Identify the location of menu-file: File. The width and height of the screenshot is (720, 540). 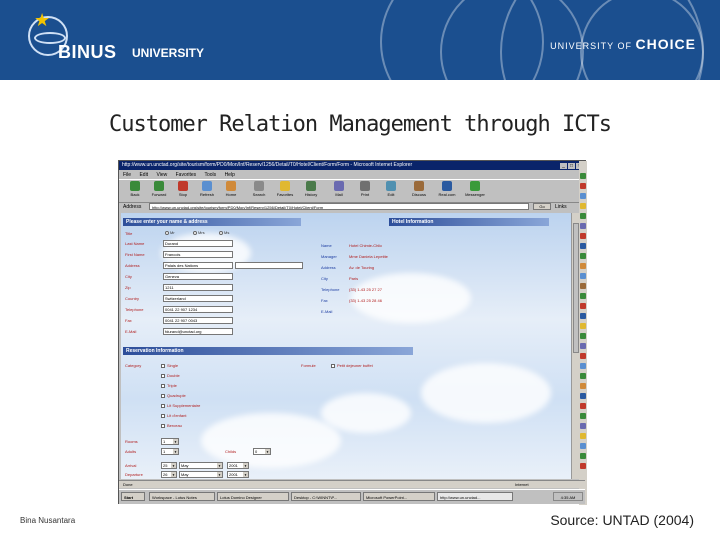
(127, 175).